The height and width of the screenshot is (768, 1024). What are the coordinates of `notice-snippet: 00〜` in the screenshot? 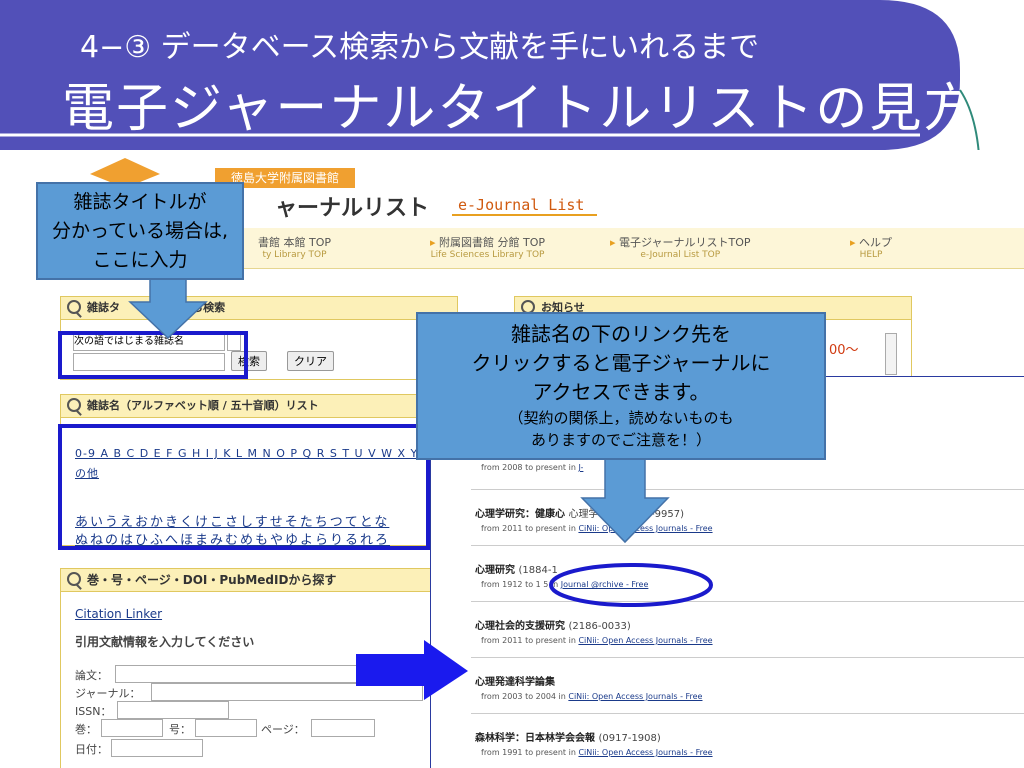 It's located at (844, 350).